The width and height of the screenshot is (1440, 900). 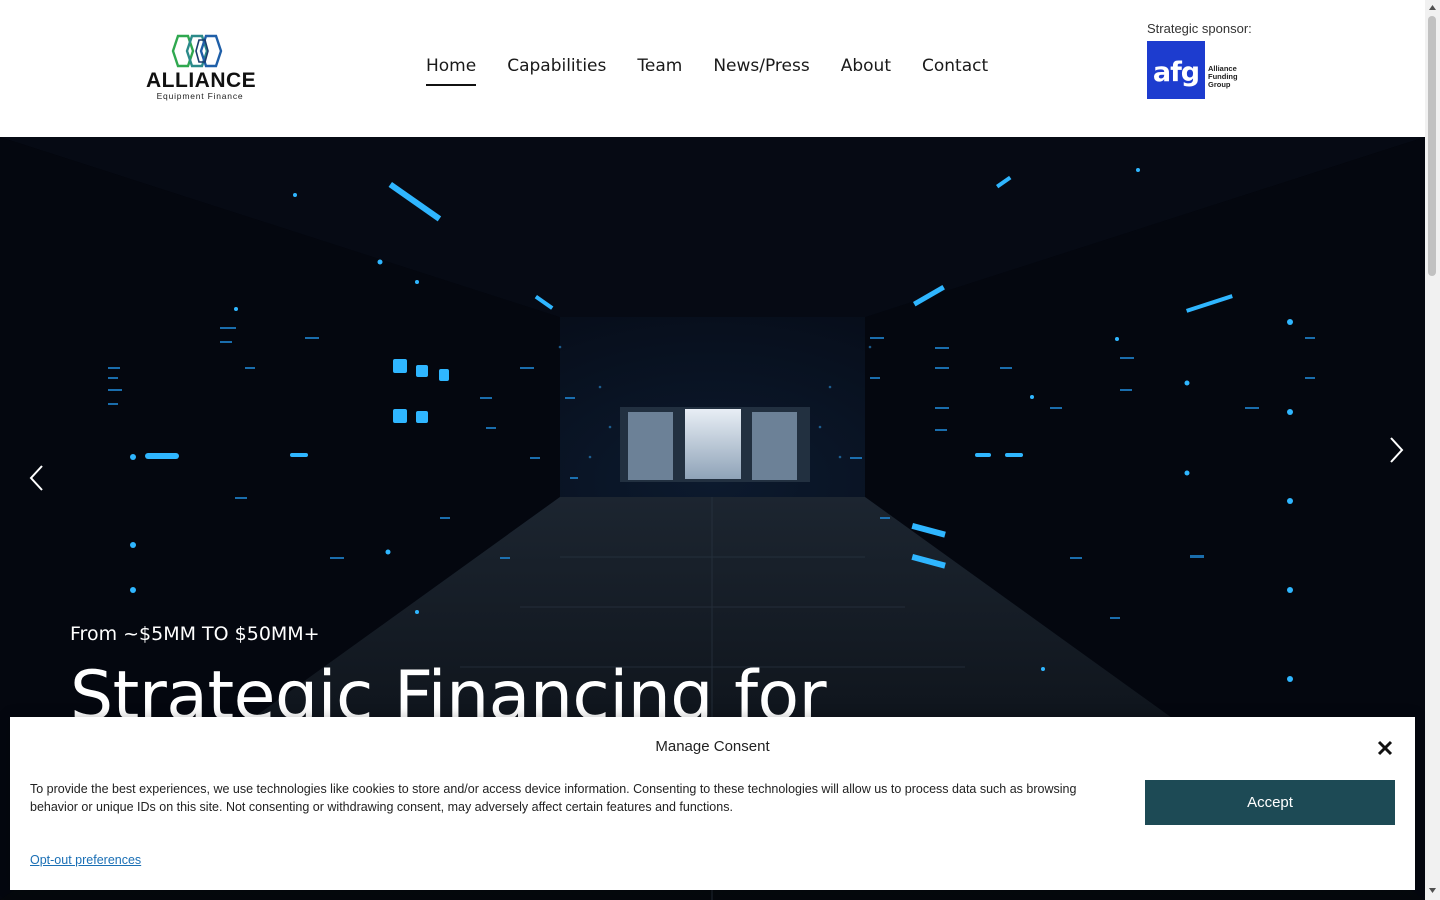 I want to click on sponsor-label: Strategic sponsor:, so click(x=1199, y=28).